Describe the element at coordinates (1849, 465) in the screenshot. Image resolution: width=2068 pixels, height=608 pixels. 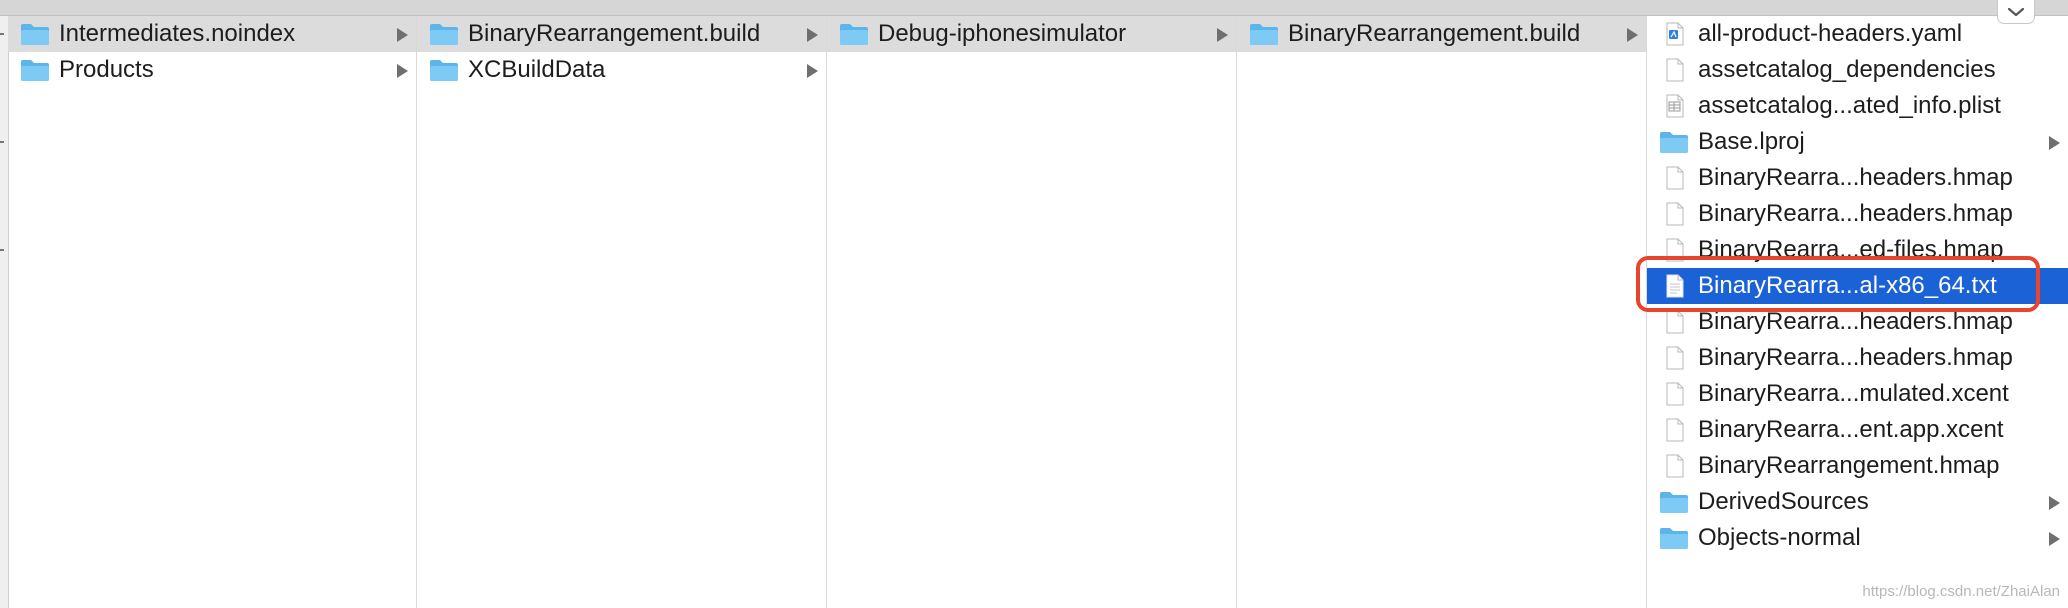
I see `item-label: BinaryRearrangement.hmap` at that location.